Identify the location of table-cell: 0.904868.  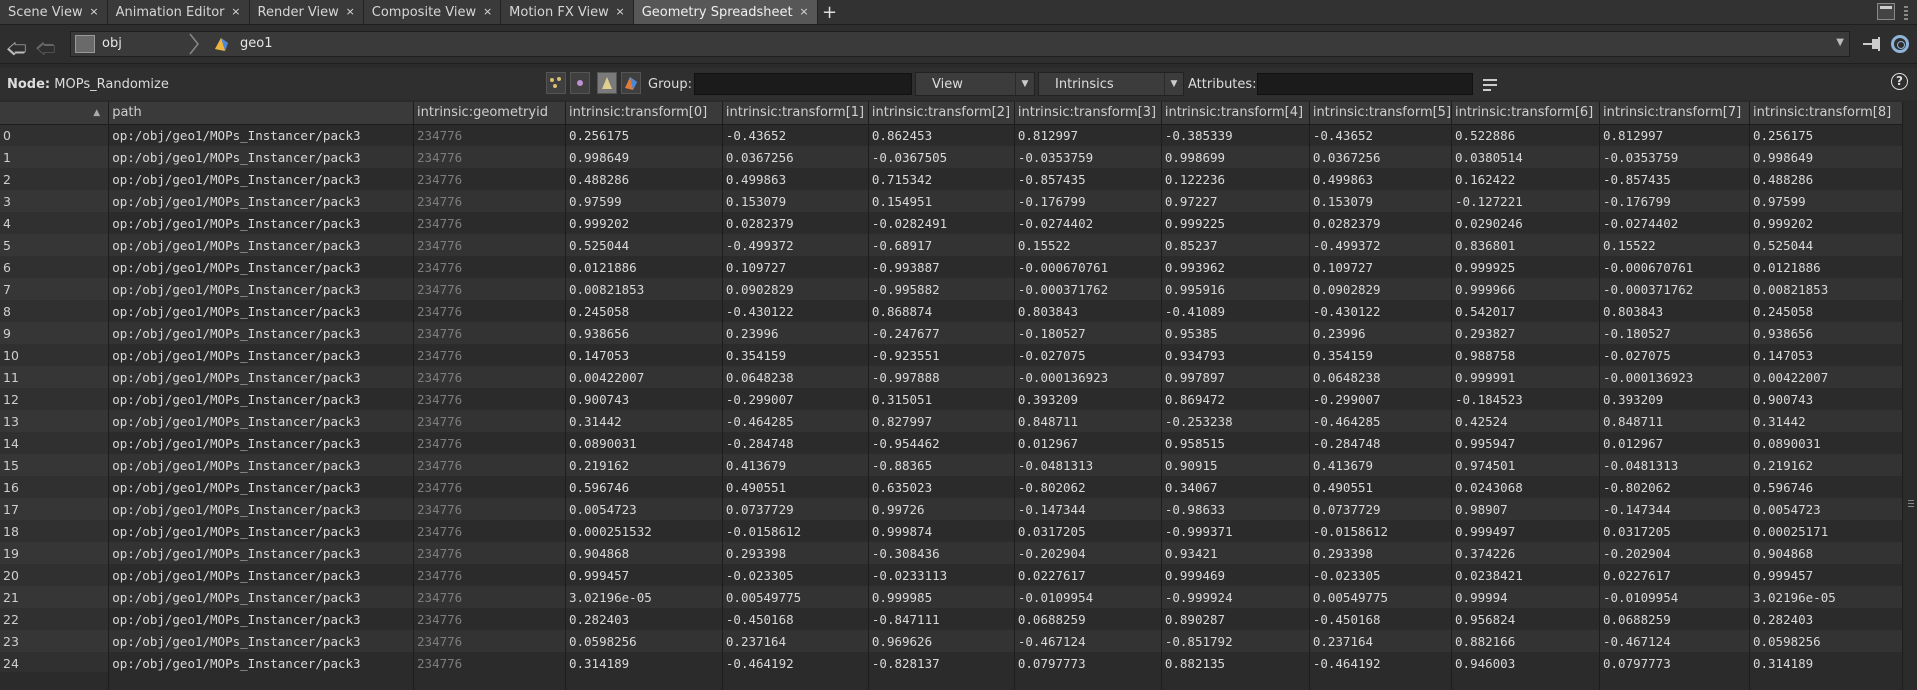
(644, 553).